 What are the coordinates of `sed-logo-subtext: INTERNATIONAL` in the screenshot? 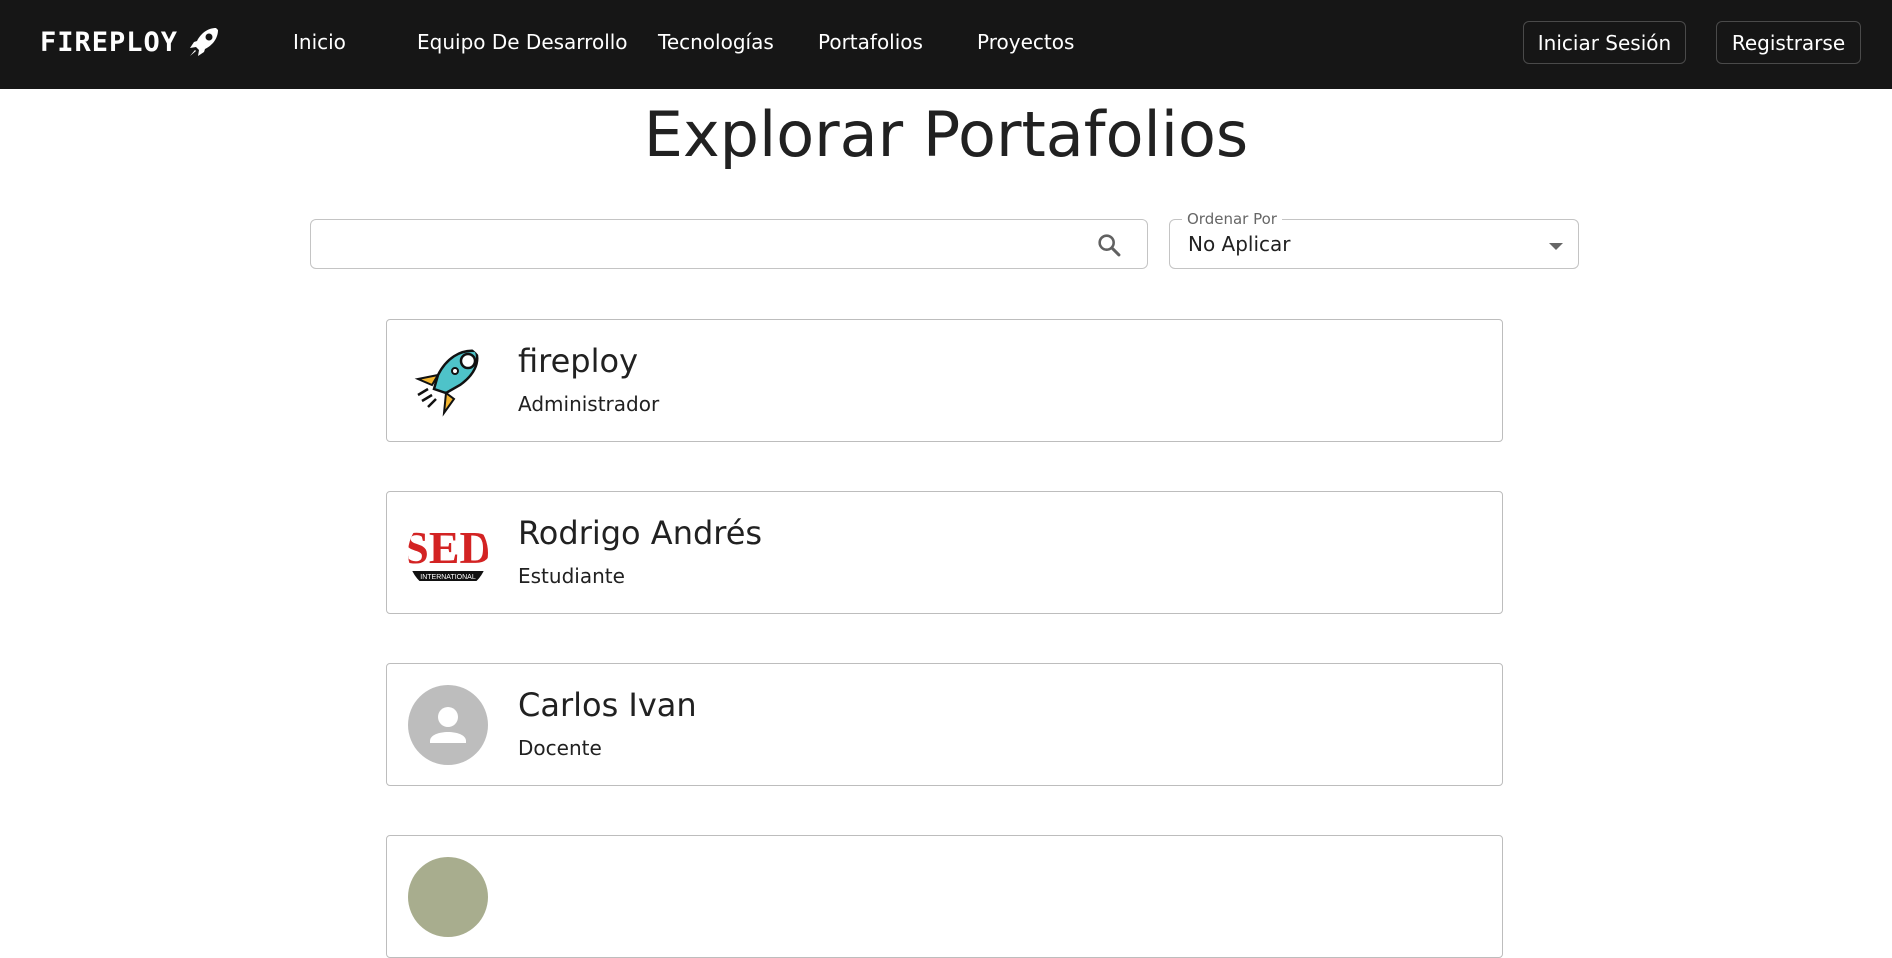 It's located at (448, 577).